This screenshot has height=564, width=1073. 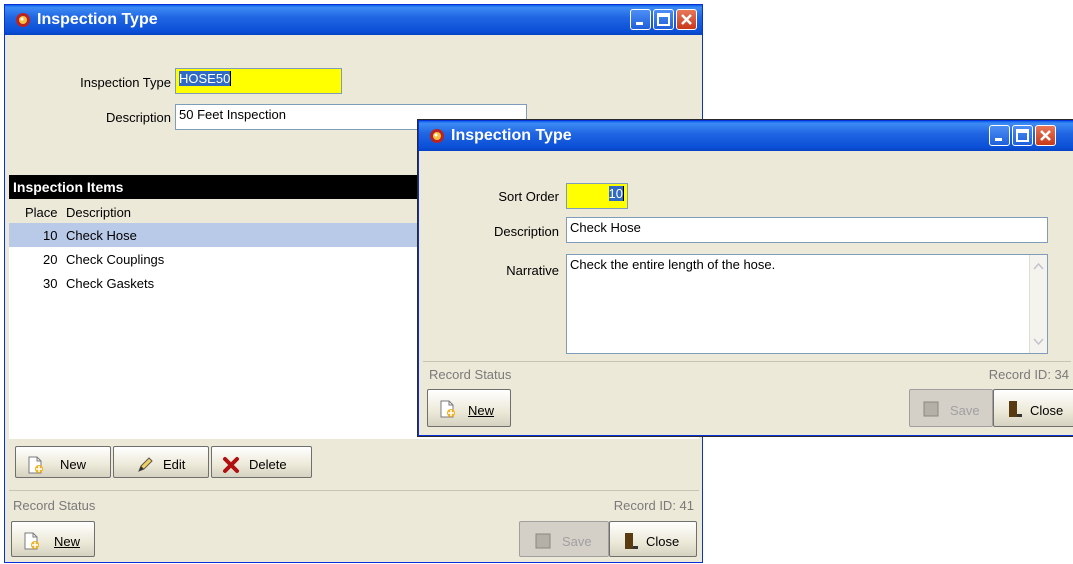 What do you see at coordinates (145, 464) in the screenshot?
I see `edit-pencil-icon` at bounding box center [145, 464].